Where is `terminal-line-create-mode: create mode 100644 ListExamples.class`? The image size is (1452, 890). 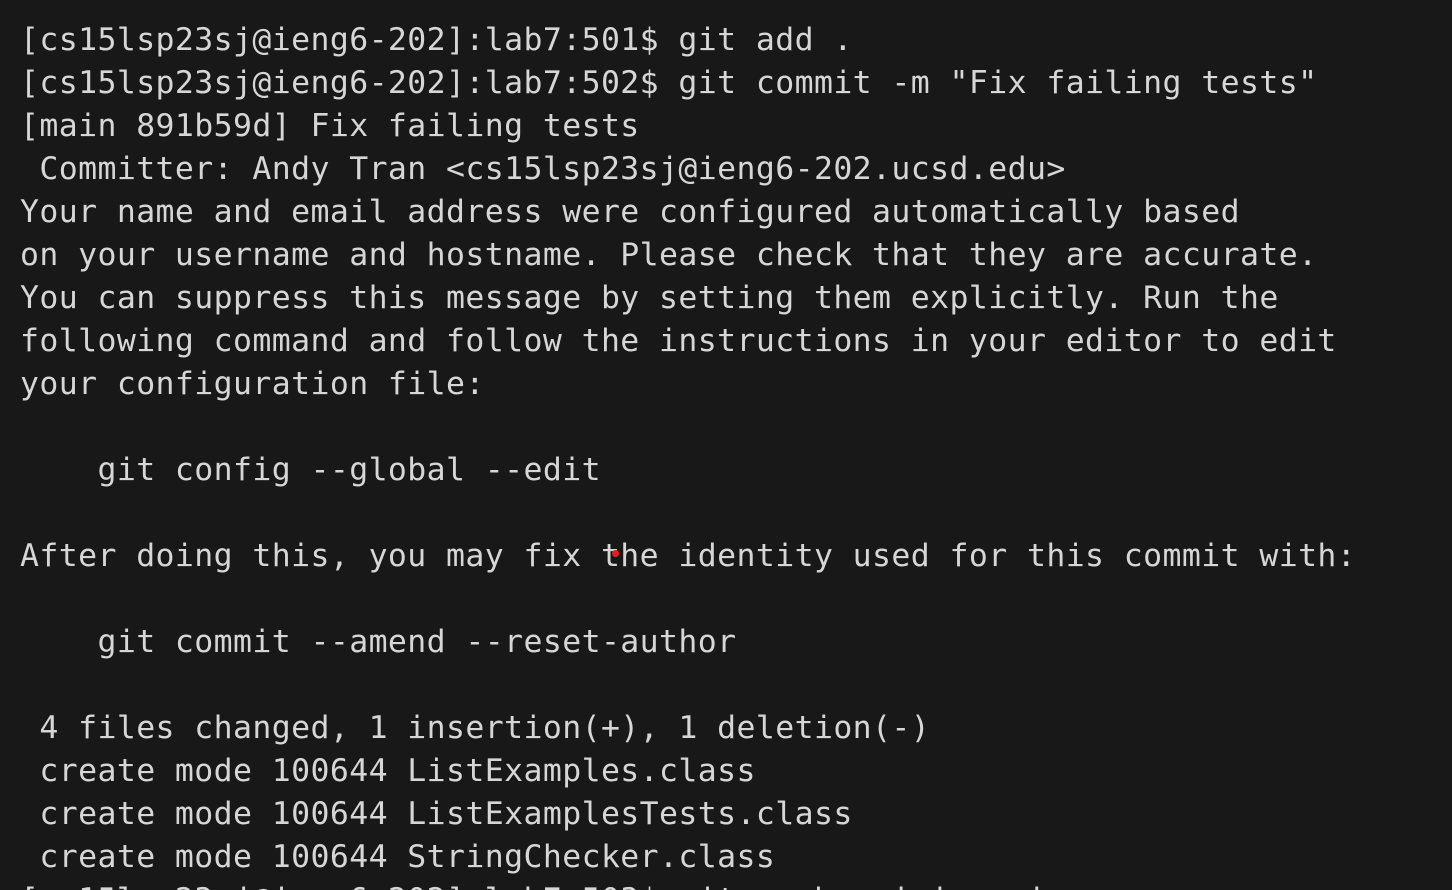
terminal-line-create-mode: create mode 100644 ListExamples.class is located at coordinates (388, 771).